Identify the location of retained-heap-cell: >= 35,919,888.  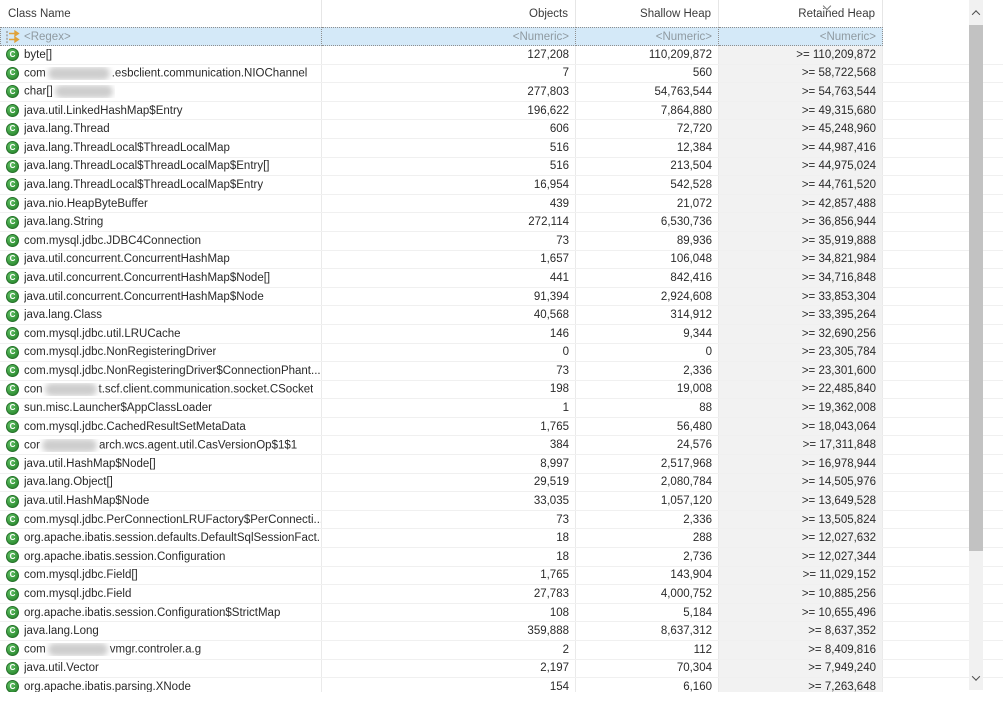
(801, 240).